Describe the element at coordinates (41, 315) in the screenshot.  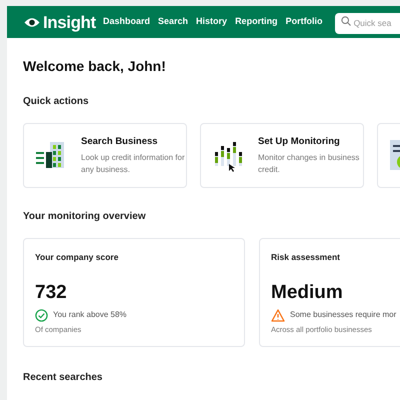
I see `check-circle-icon` at that location.